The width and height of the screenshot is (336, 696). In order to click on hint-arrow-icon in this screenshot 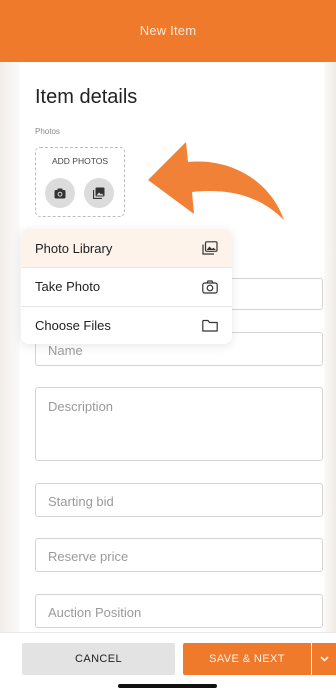, I will do `click(216, 181)`.